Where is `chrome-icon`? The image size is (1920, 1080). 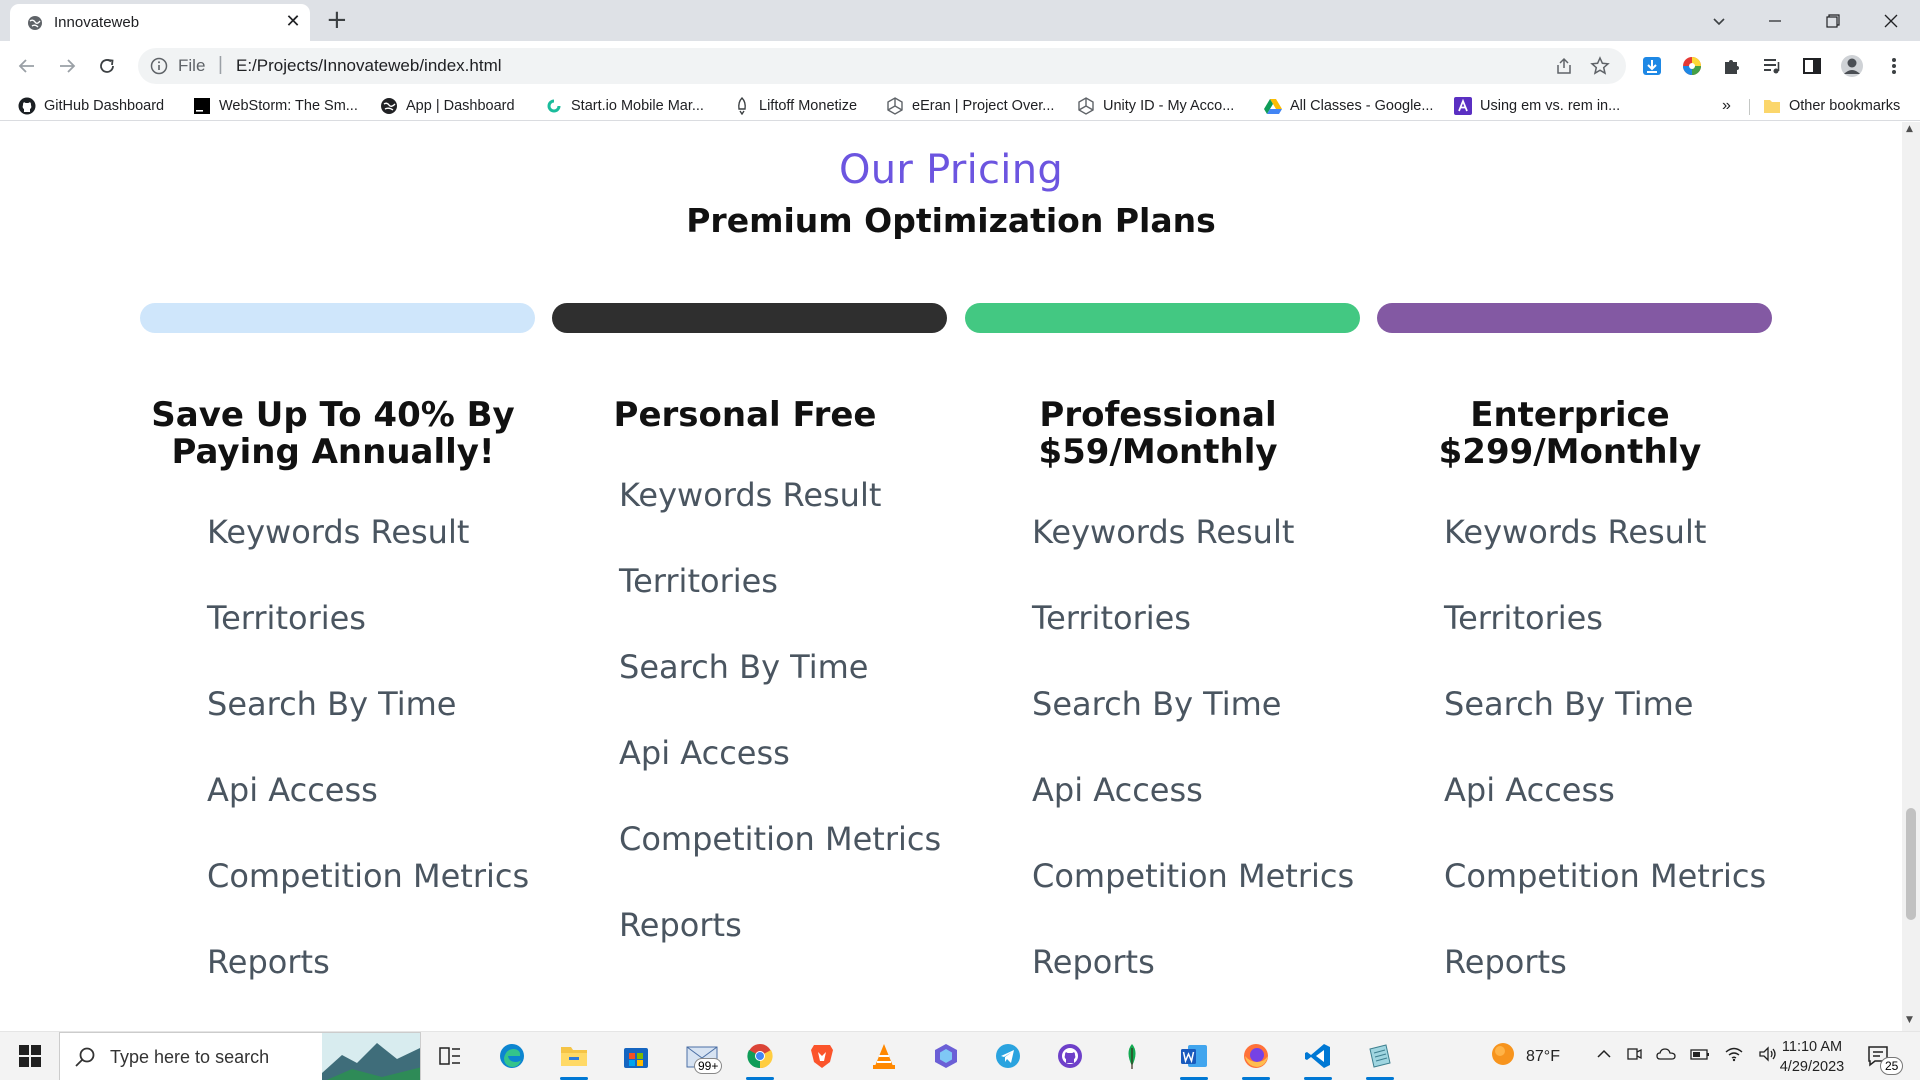 chrome-icon is located at coordinates (760, 1056).